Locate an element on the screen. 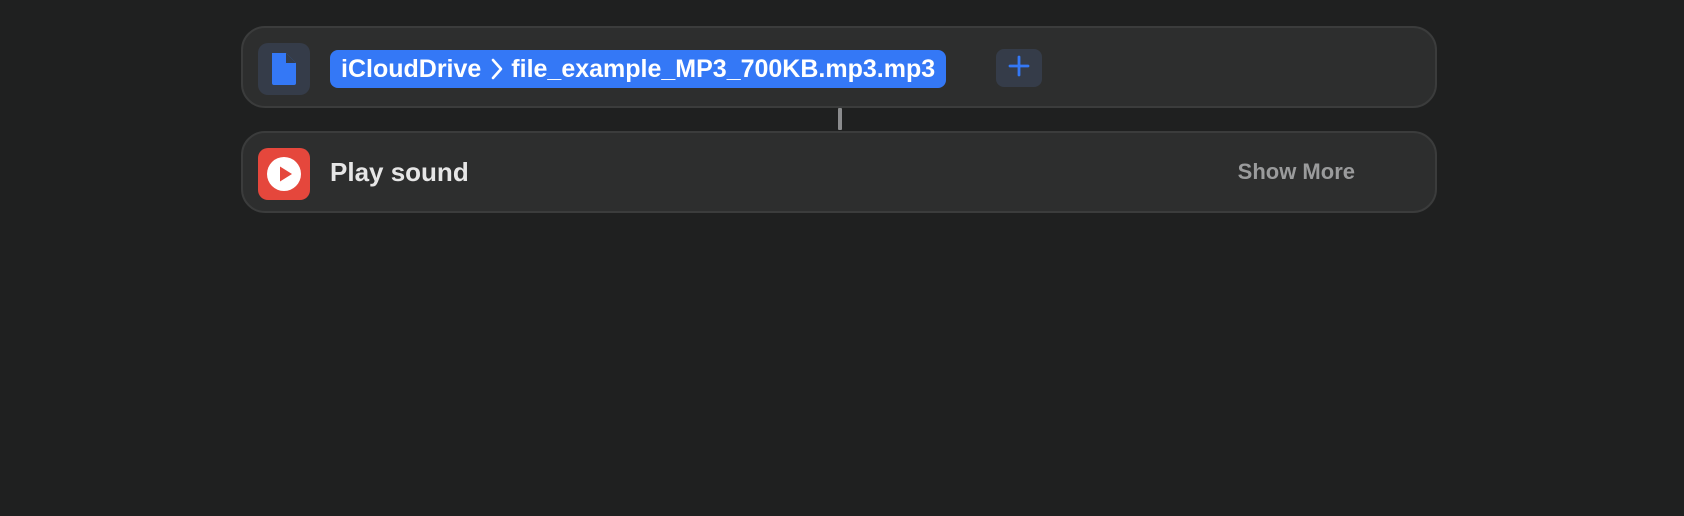  action-title: Play sound is located at coordinates (399, 171).